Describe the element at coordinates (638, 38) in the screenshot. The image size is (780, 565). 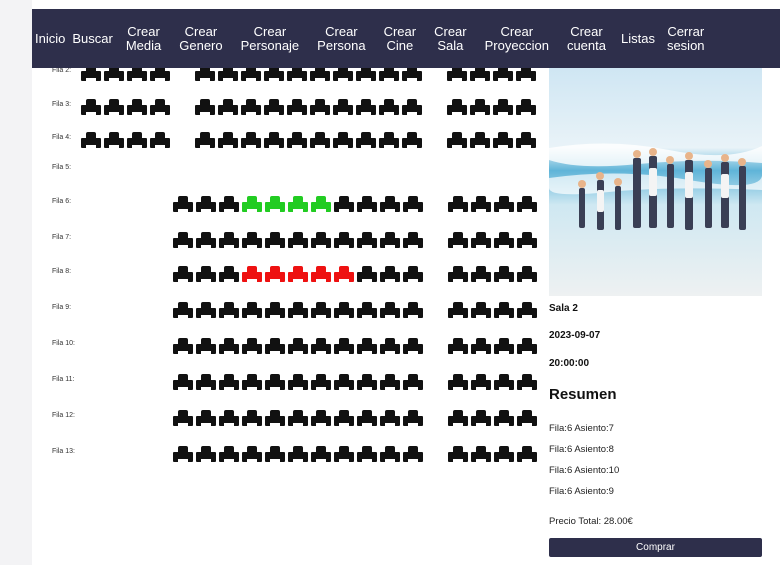
I see `nav-listas: Listas` at that location.